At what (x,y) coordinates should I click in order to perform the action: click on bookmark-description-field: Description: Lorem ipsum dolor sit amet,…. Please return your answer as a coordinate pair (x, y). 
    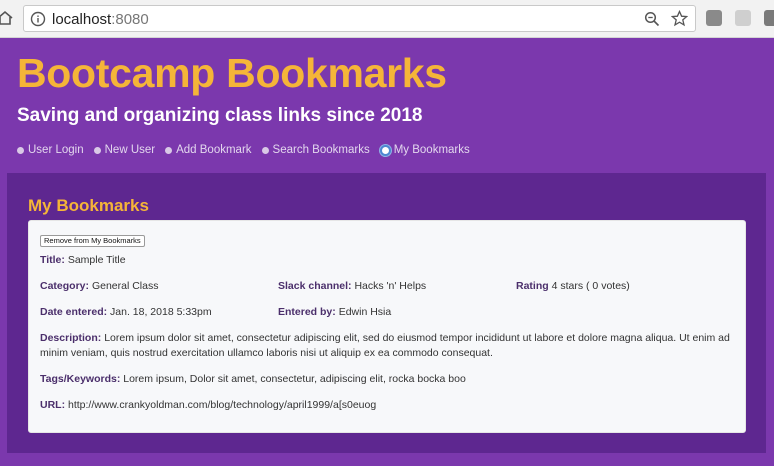
    Looking at the image, I should click on (390, 346).